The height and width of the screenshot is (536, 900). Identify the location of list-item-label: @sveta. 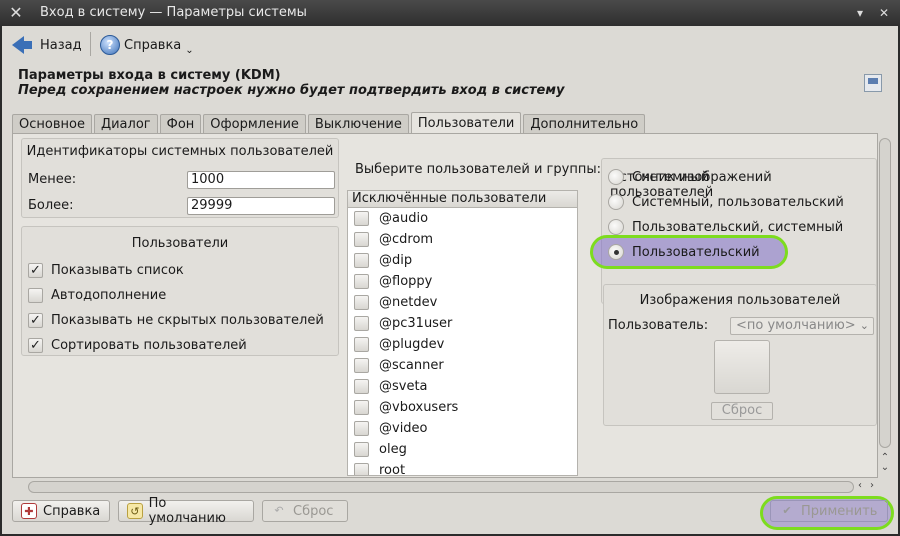
(403, 386).